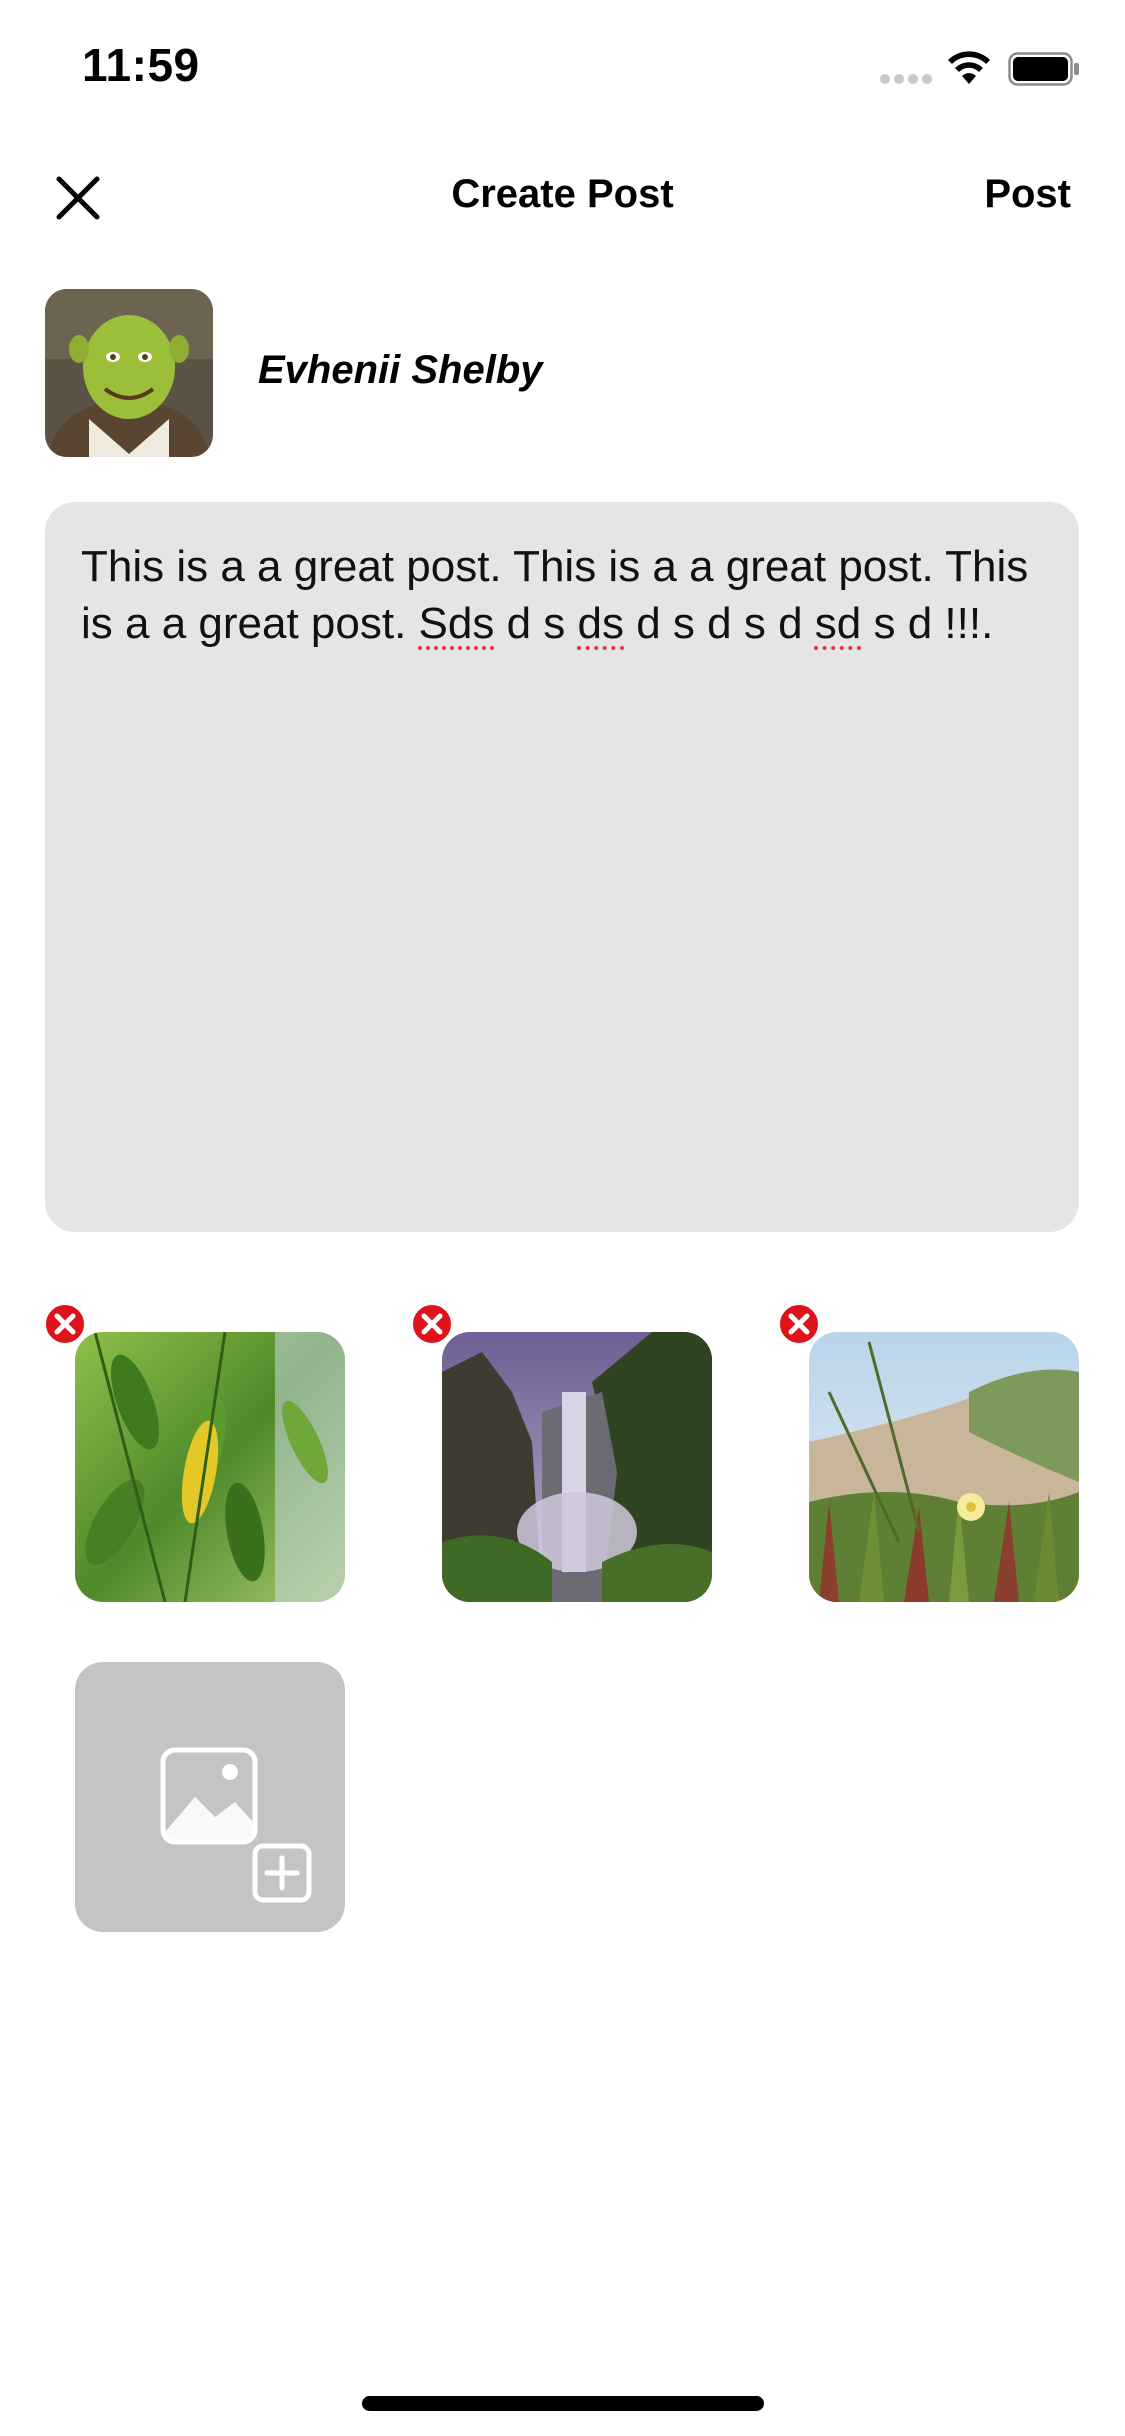  I want to click on add-photo-button, so click(210, 1797).